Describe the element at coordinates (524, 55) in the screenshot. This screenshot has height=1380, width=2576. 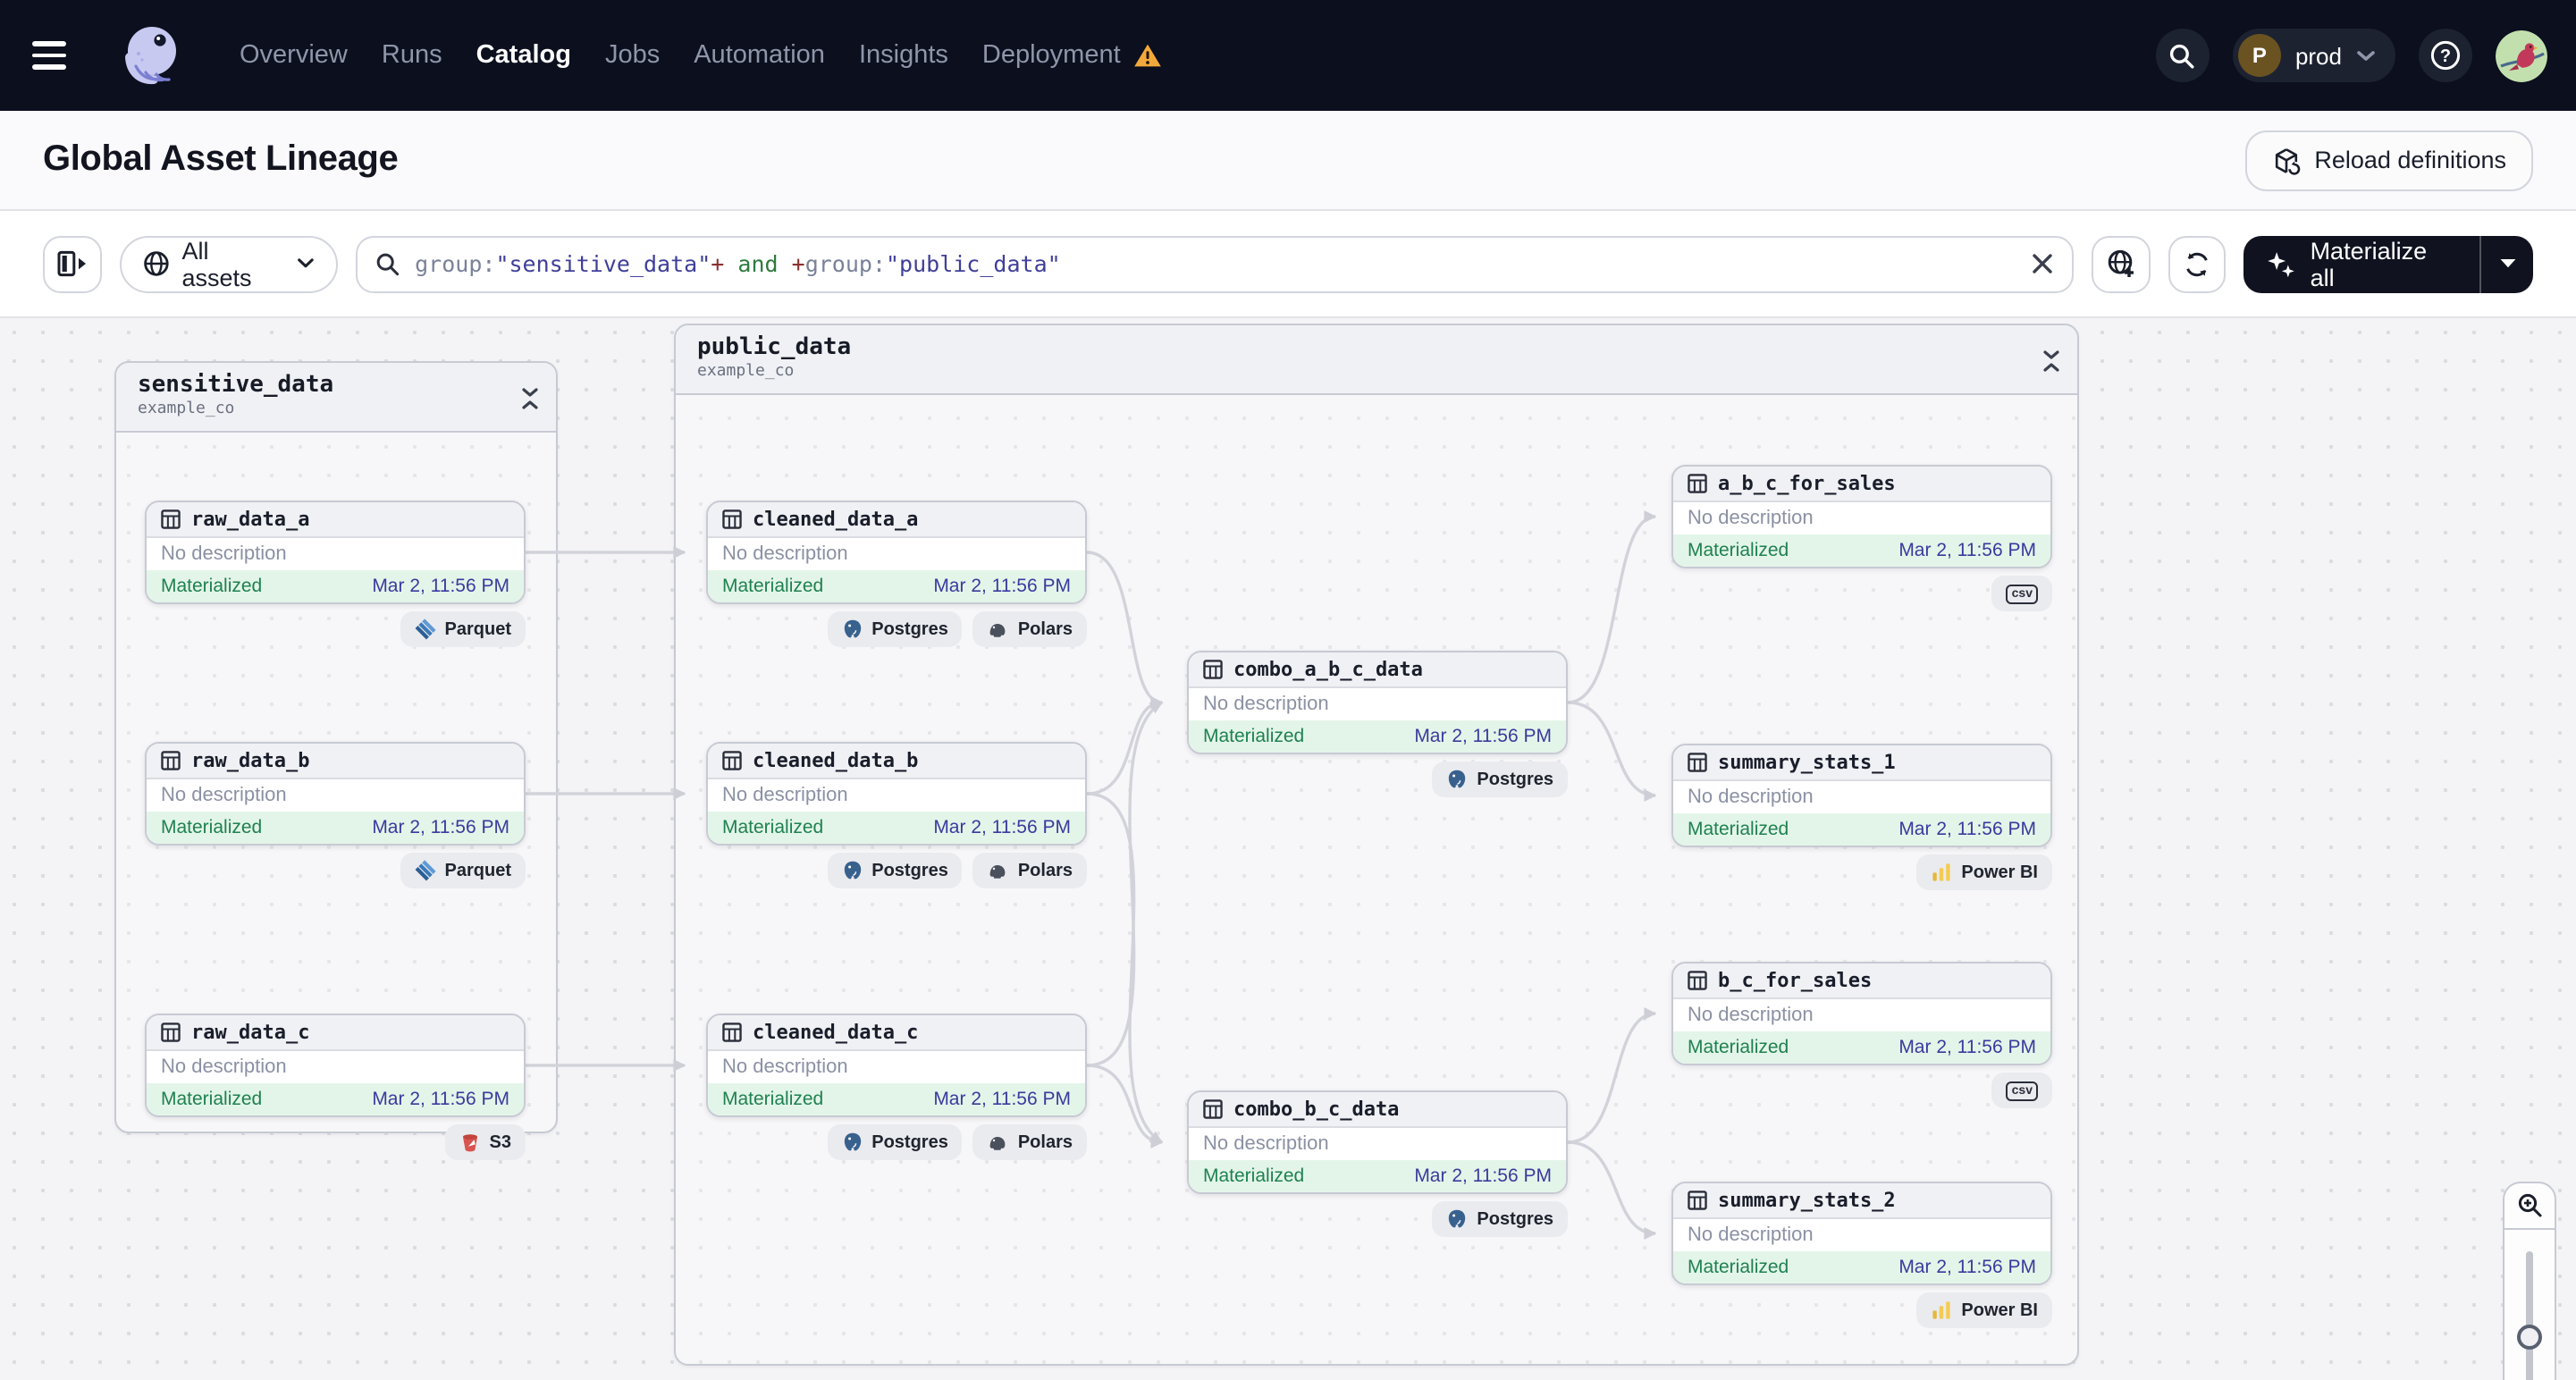
I see `nav-link-catalog: Catalog` at that location.